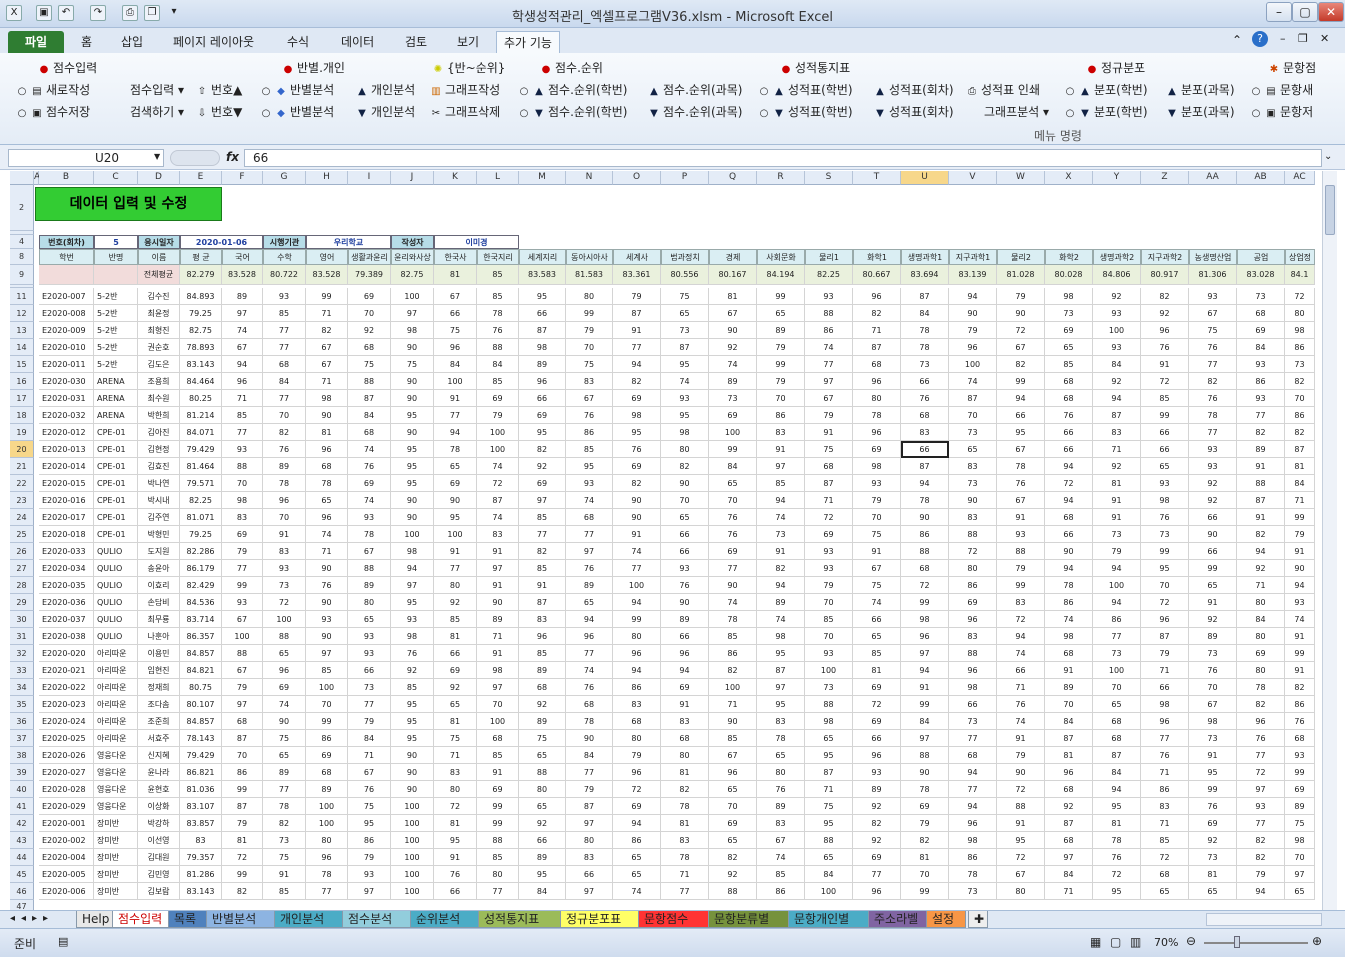 This screenshot has width=1345, height=957. Describe the element at coordinates (201, 585) in the screenshot. I see `data-cell: 82.429` at that location.